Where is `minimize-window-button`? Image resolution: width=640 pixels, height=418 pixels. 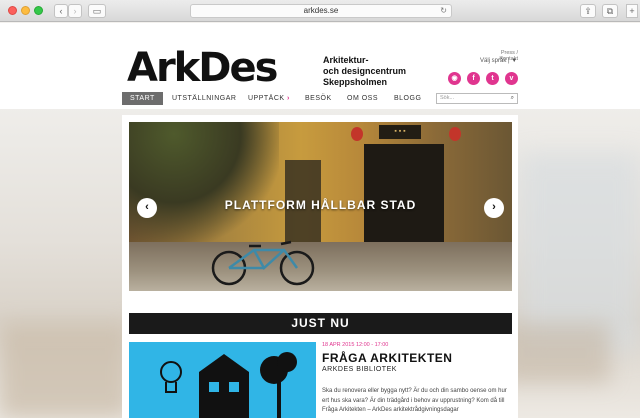
minimize-window-button is located at coordinates (25, 10).